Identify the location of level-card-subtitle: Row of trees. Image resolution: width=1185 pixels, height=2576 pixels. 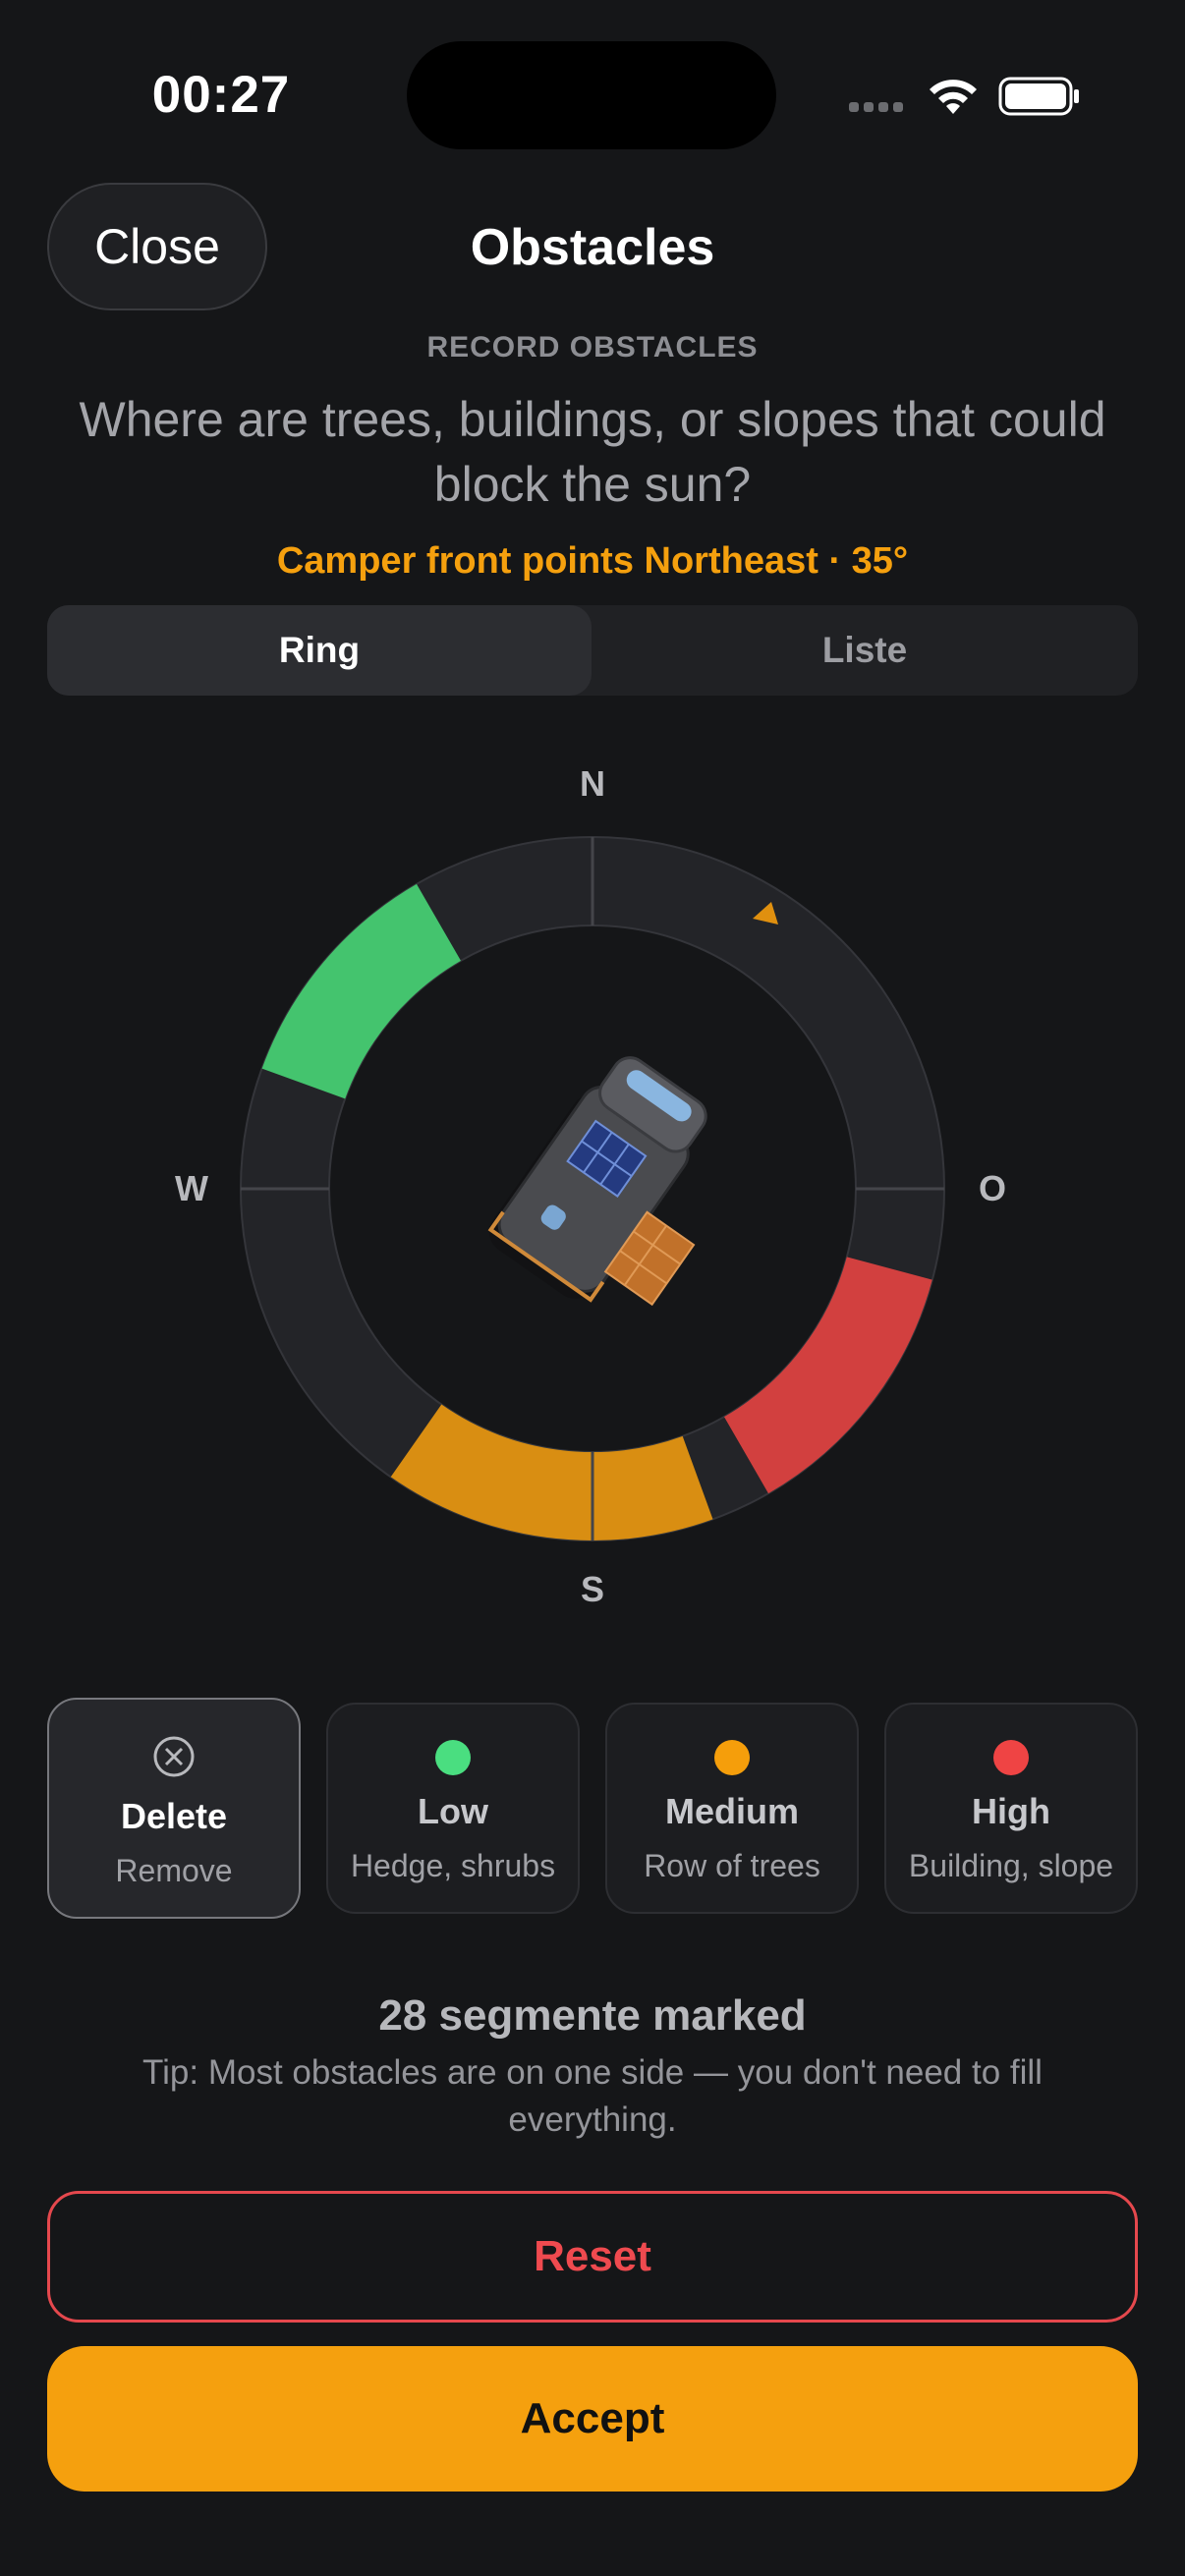
(732, 1865).